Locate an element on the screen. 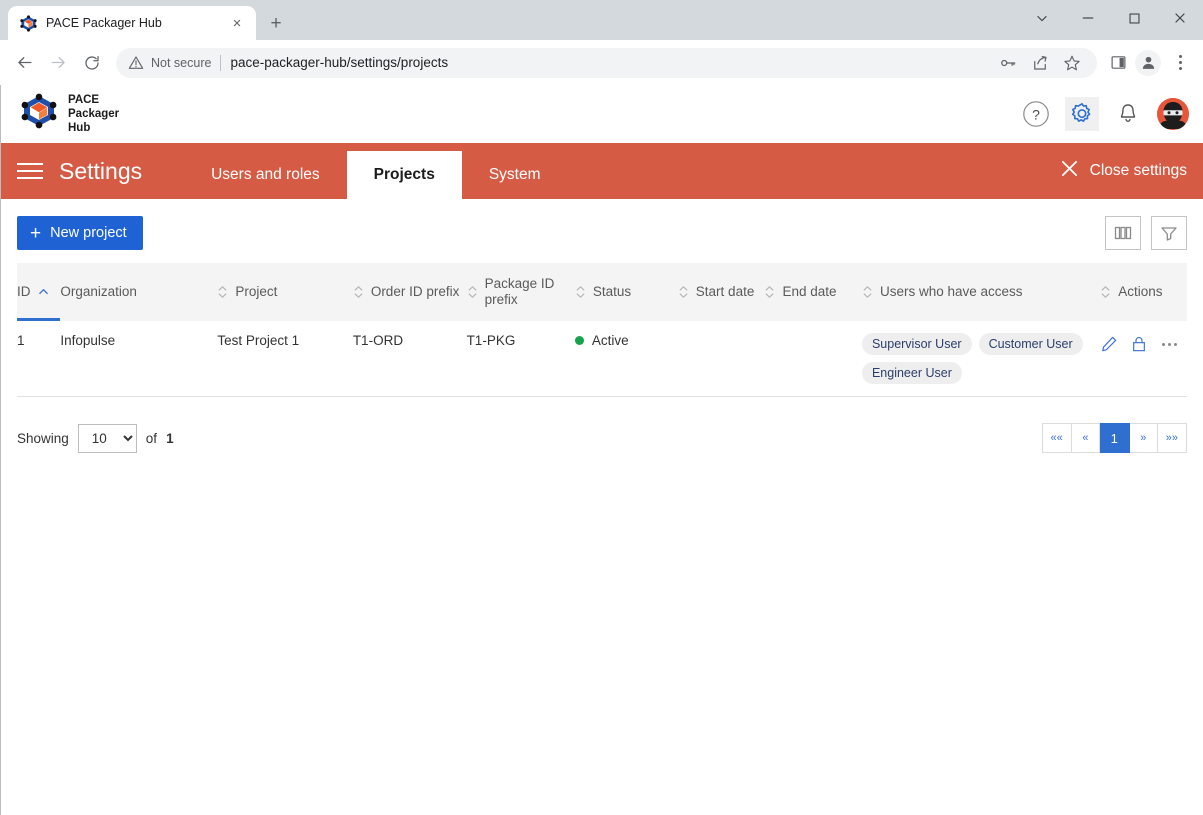 The height and width of the screenshot is (815, 1203). pace-cube-logo-icon is located at coordinates (39, 113).